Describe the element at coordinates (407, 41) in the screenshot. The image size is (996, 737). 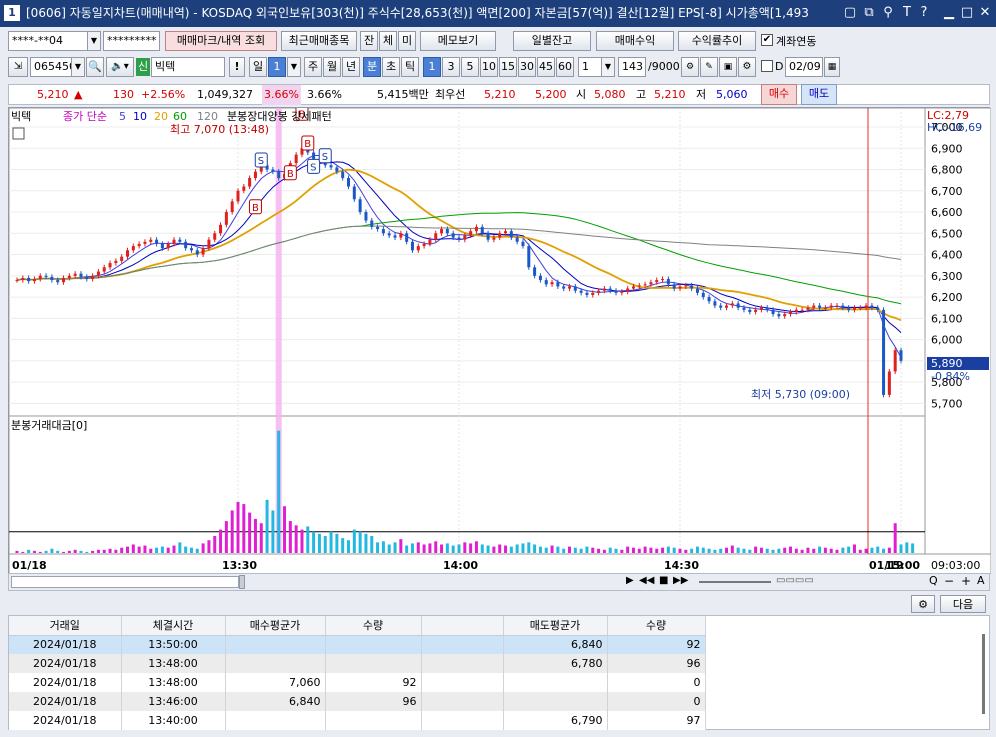
I see `unfilled-button: 미` at that location.